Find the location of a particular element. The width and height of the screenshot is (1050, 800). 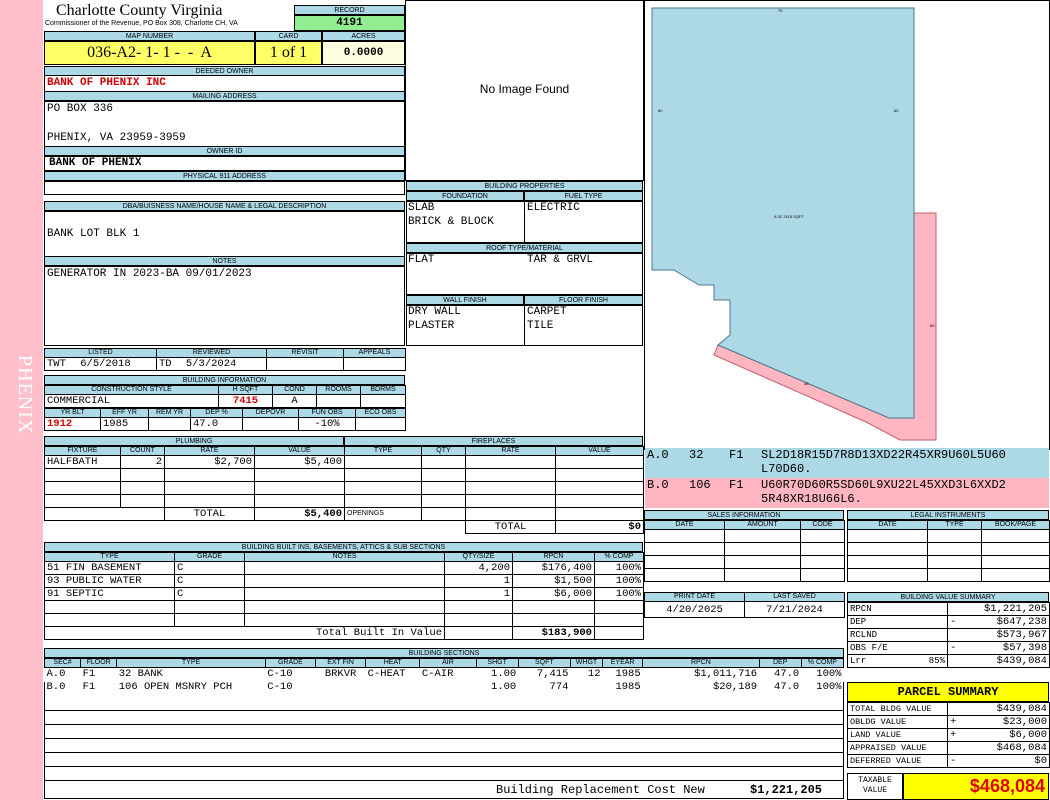

reviewed-date: 5/3/2024 is located at coordinates (211, 364).